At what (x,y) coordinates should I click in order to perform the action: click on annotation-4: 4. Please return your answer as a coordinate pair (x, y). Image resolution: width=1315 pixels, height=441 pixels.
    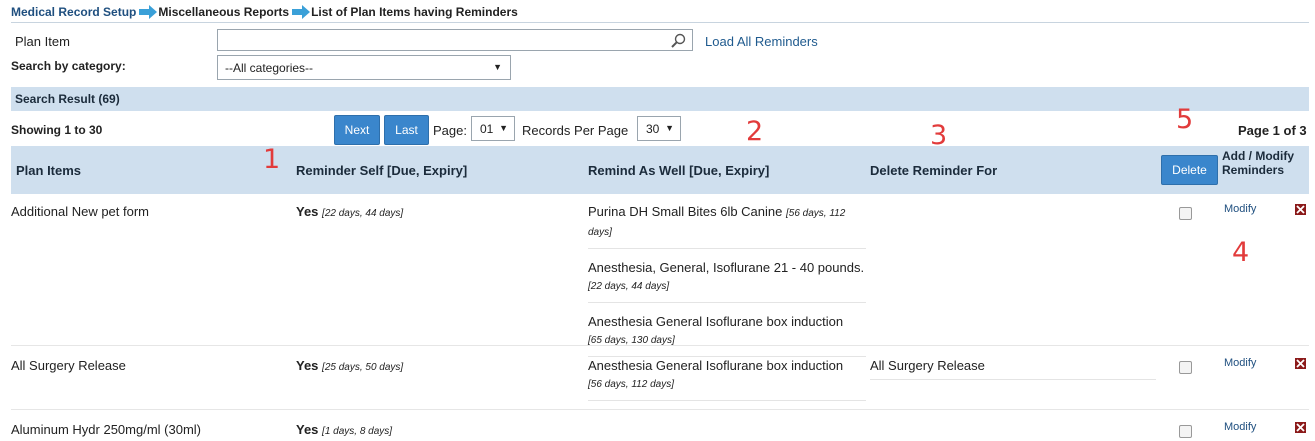
    Looking at the image, I should click on (1241, 252).